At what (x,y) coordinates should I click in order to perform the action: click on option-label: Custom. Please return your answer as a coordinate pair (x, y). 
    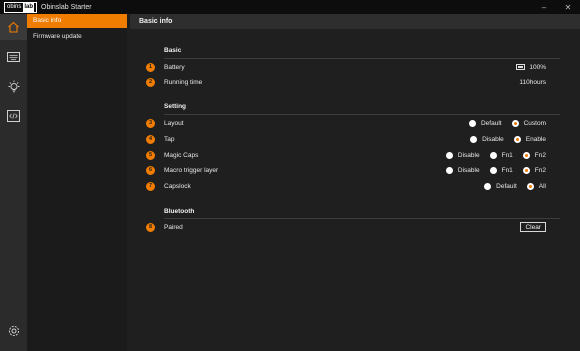
    Looking at the image, I should click on (534, 123).